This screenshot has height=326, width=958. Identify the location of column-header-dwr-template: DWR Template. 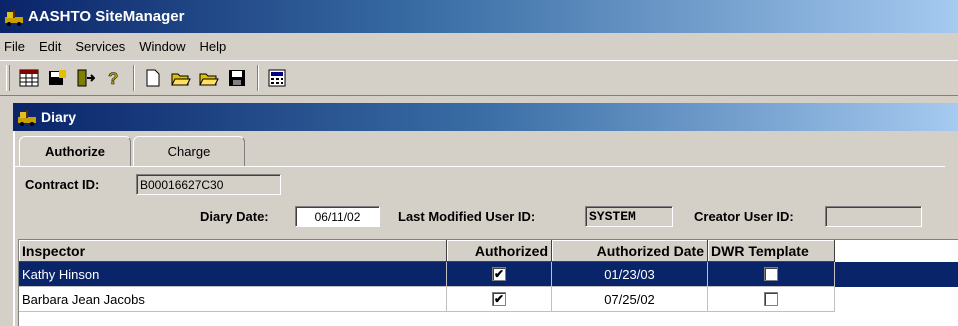
(771, 251).